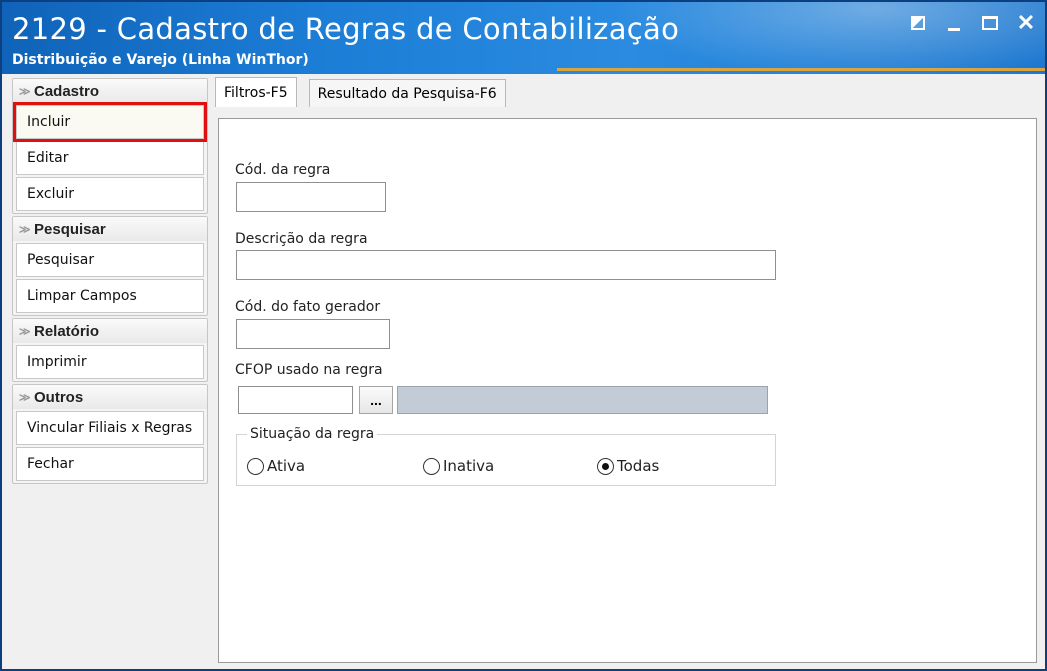  Describe the element at coordinates (110, 397) in the screenshot. I see `group-header-outros: ≫ Outros` at that location.